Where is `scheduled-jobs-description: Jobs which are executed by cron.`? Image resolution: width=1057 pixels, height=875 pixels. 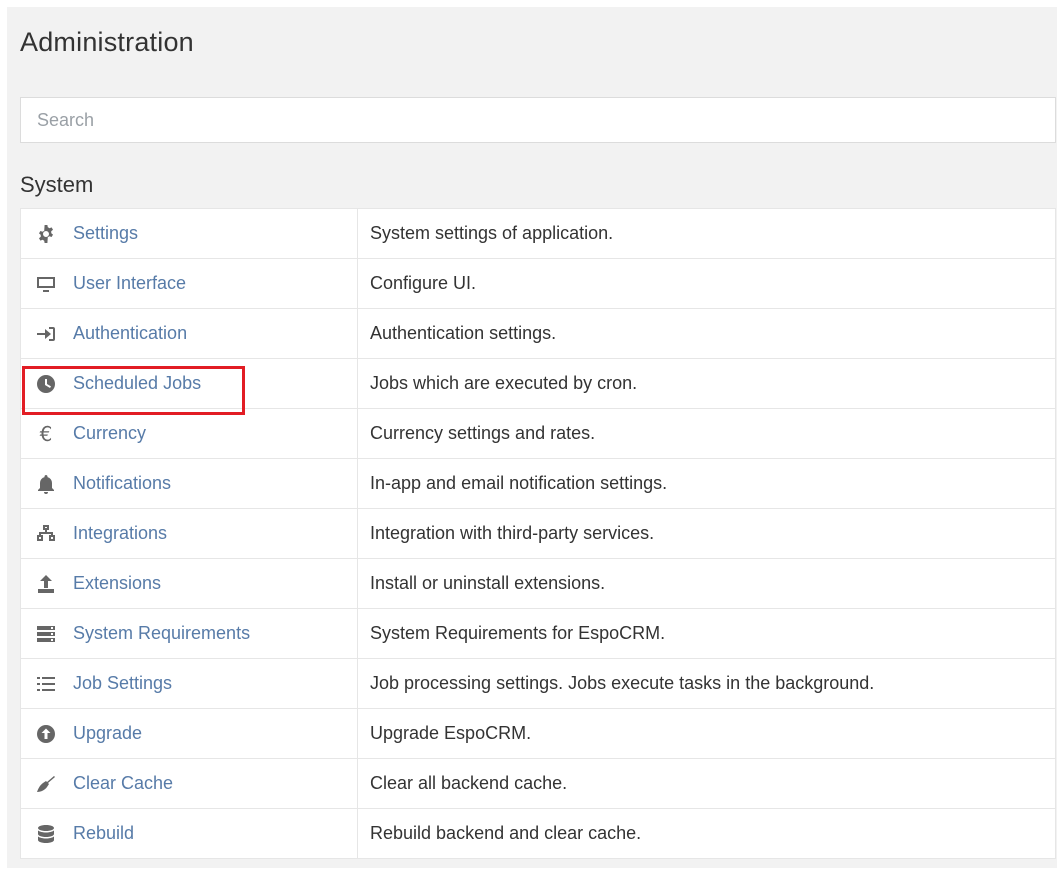 scheduled-jobs-description: Jobs which are executed by cron. is located at coordinates (706, 383).